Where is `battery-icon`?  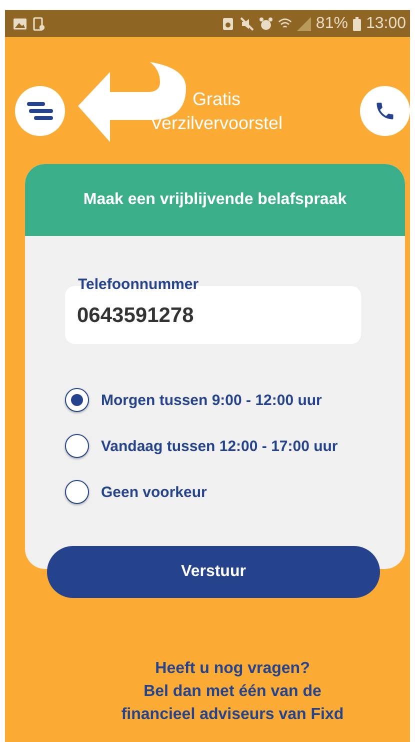
battery-icon is located at coordinates (356, 23).